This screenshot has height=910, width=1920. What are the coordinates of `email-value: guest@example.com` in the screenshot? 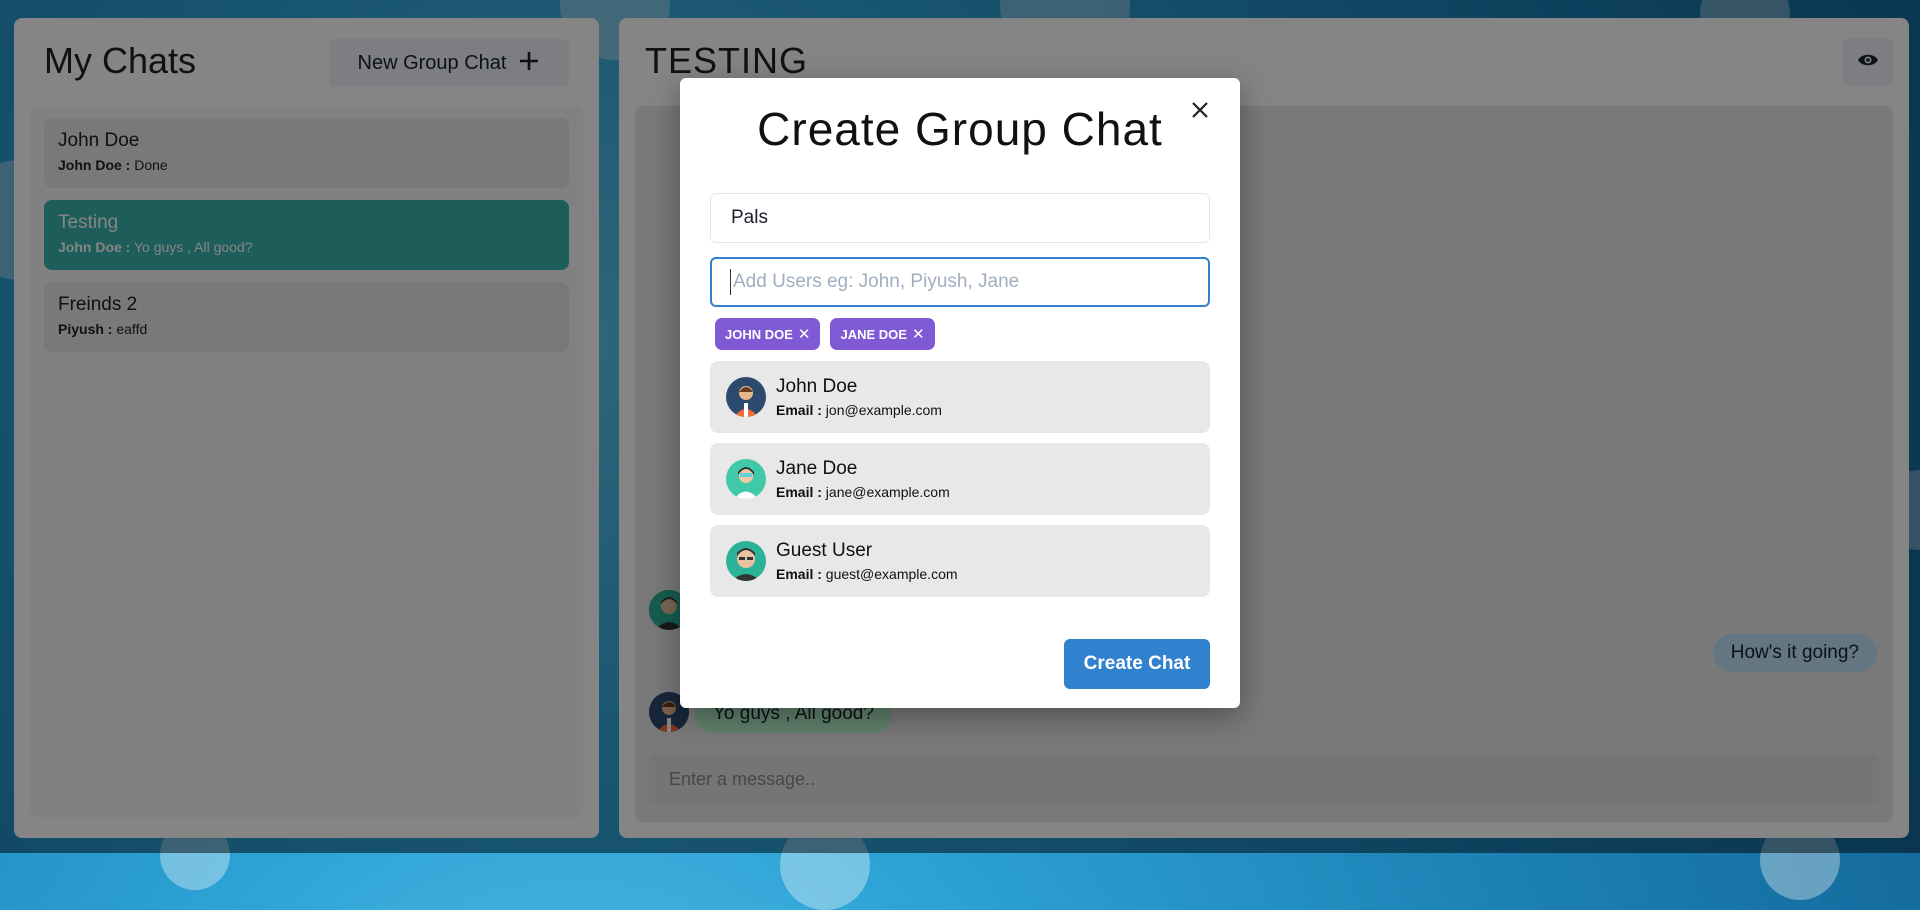 It's located at (891, 574).